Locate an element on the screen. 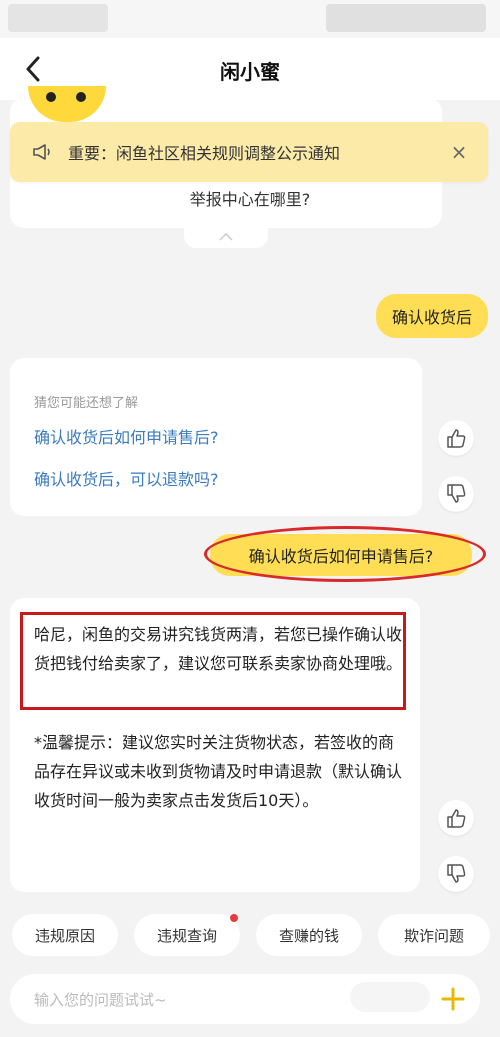  status-right-blur is located at coordinates (406, 18).